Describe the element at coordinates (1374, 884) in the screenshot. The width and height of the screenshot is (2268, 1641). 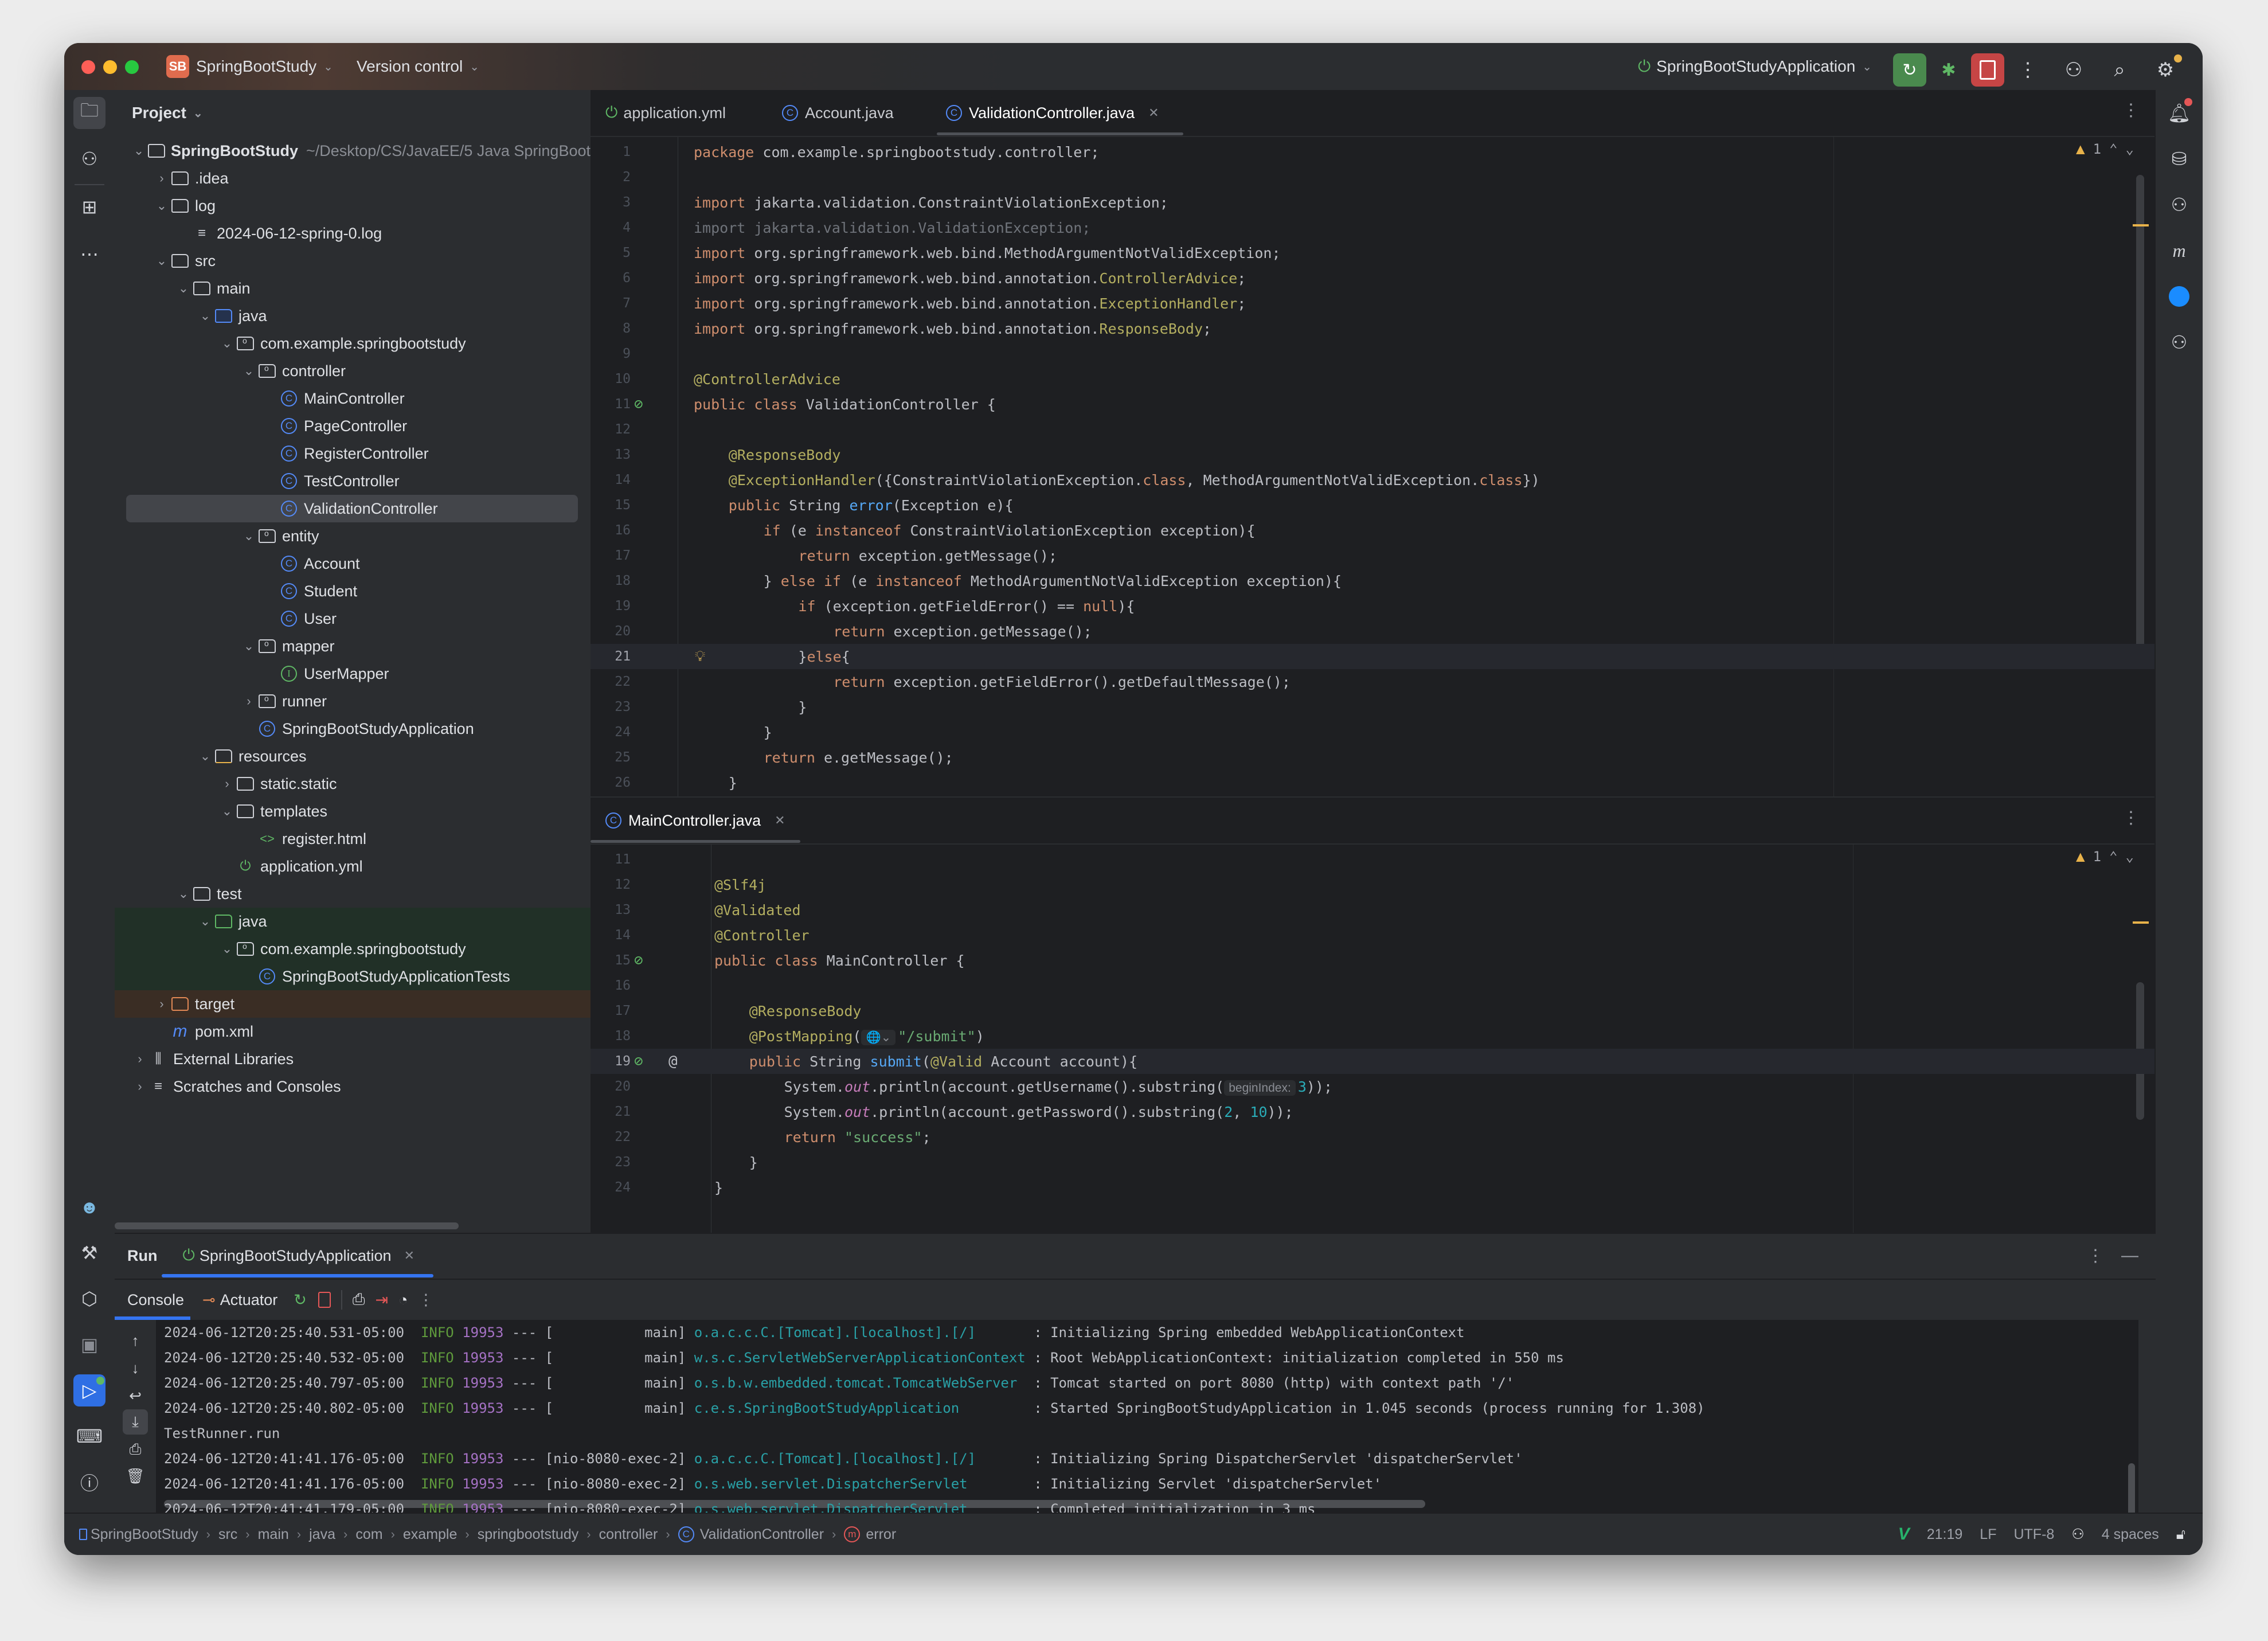
I see `code-line: 12 @Slf4j` at that location.